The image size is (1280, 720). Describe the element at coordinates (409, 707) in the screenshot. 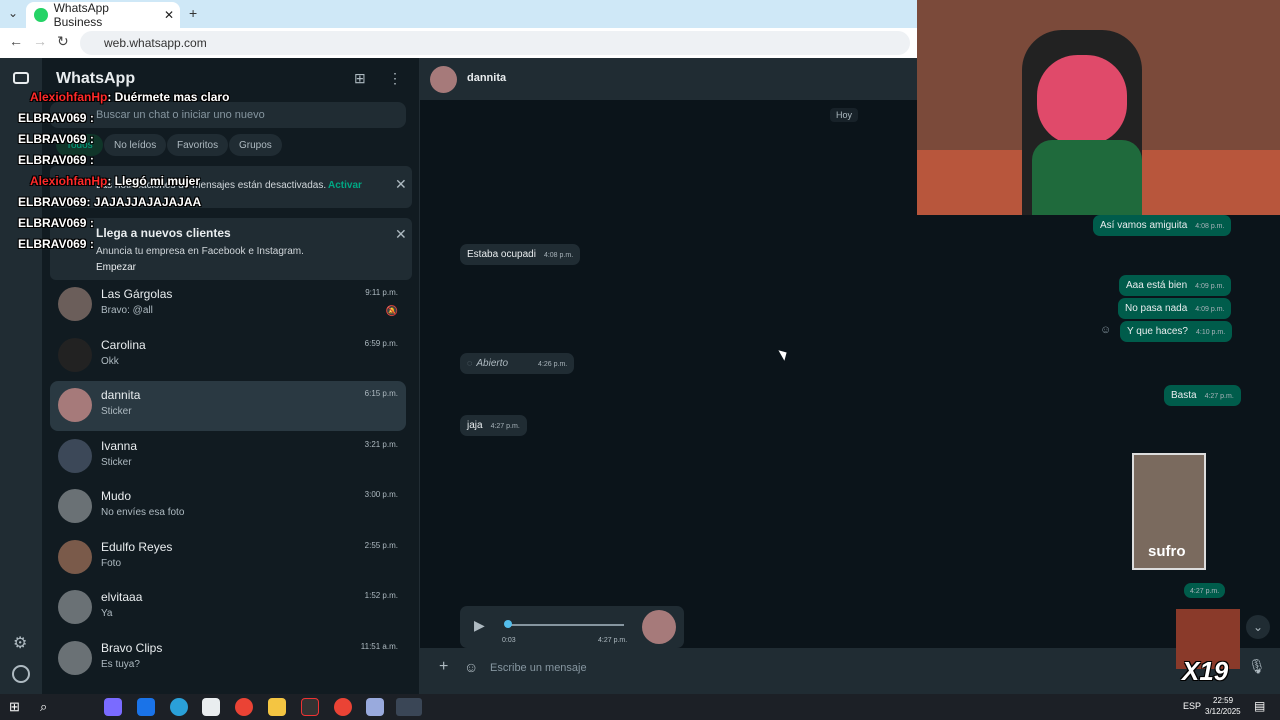

I see `chrome-active-icon` at that location.